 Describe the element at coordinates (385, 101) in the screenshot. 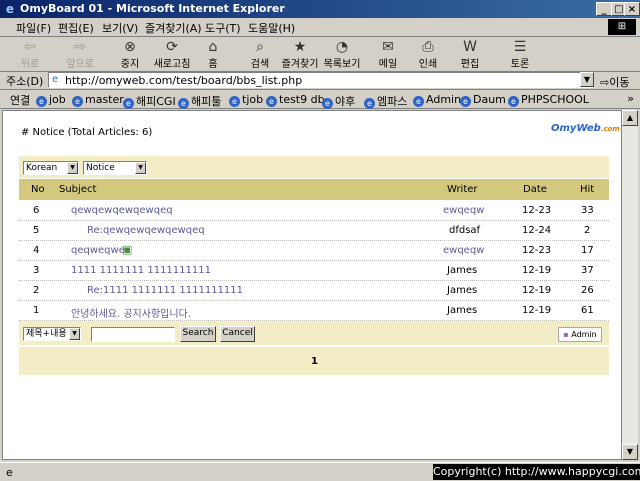

I see `link-empas: e 엠파스` at that location.